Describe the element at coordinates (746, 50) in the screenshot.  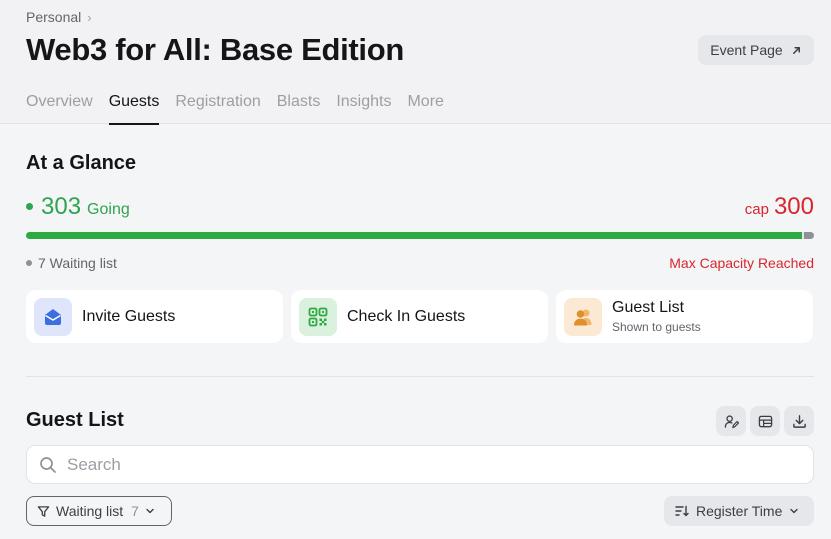
I see `event-page-label: Event Page` at that location.